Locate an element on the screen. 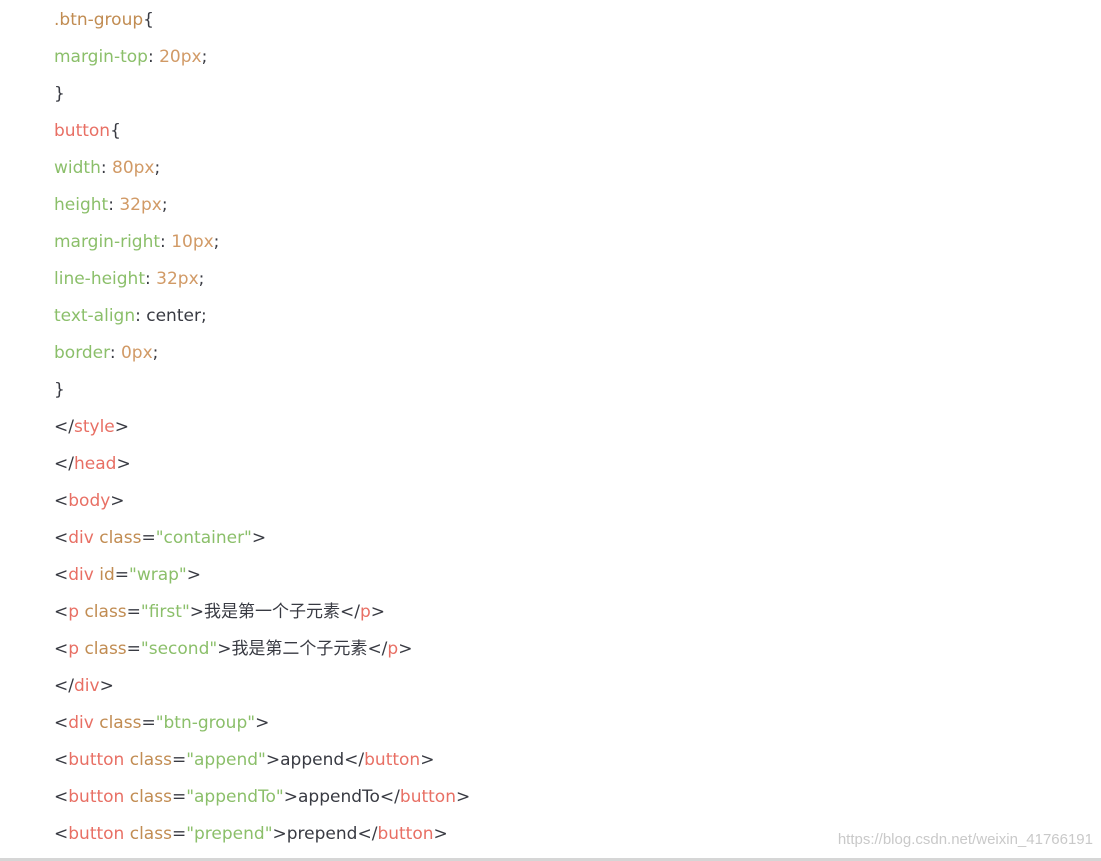 The width and height of the screenshot is (1101, 861). code-token-prop: margin-right is located at coordinates (107, 242).